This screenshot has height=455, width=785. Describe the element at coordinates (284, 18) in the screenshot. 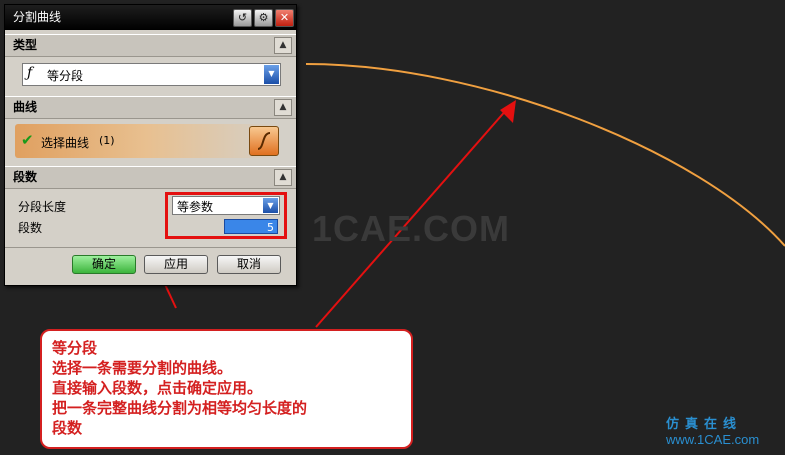

I see `close-icon: ✕` at that location.